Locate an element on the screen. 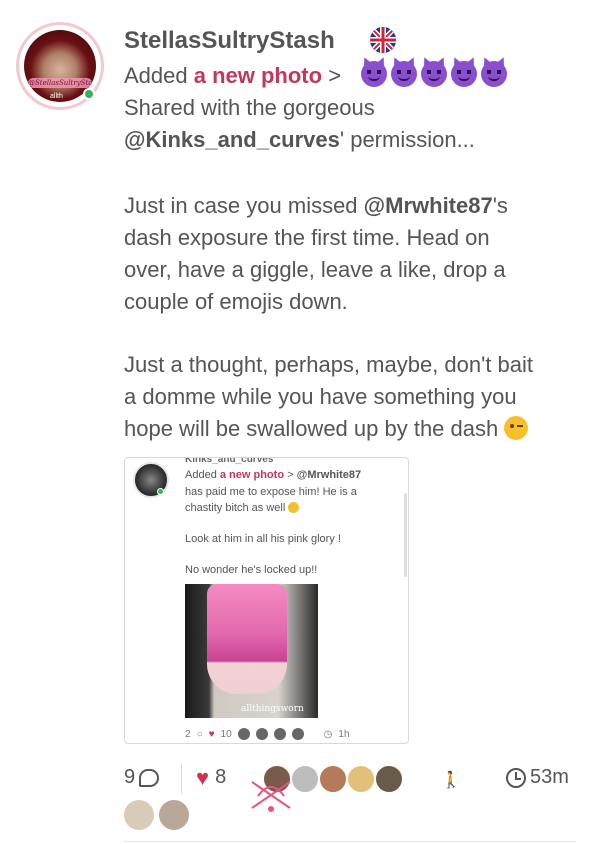 This screenshot has width=600, height=844. online-status-dot is located at coordinates (89, 94).